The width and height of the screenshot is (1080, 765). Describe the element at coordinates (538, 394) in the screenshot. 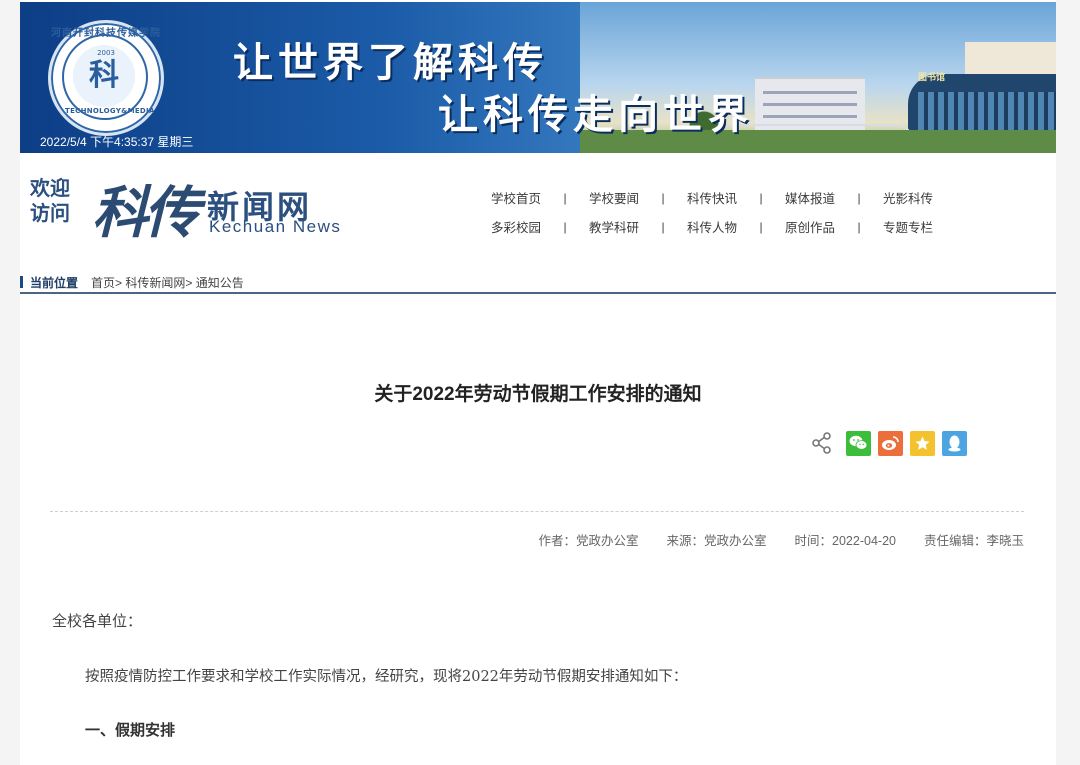

I see `article-title: 关于2022年劳动节假期工作安排的通知` at that location.